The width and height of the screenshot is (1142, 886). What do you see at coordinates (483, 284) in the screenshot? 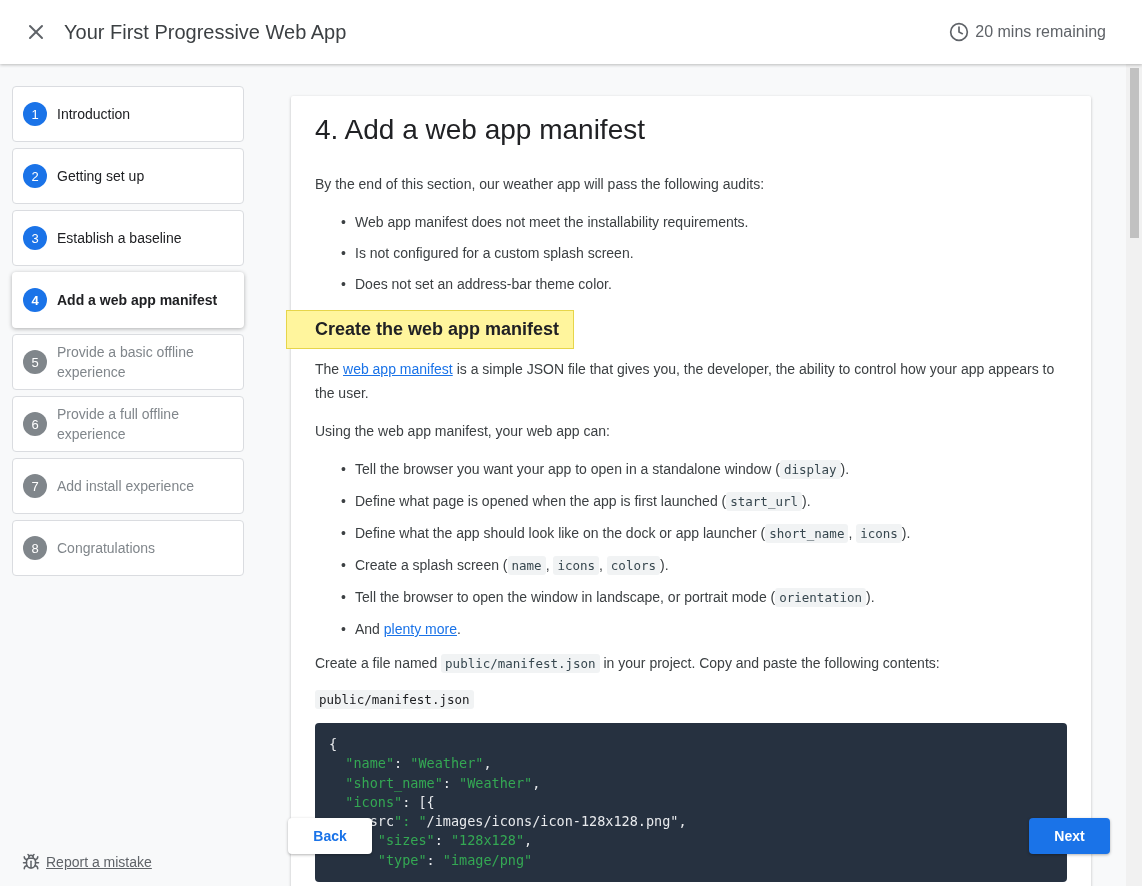
I see `bullet-item: Does not set an address-bar theme color.` at bounding box center [483, 284].